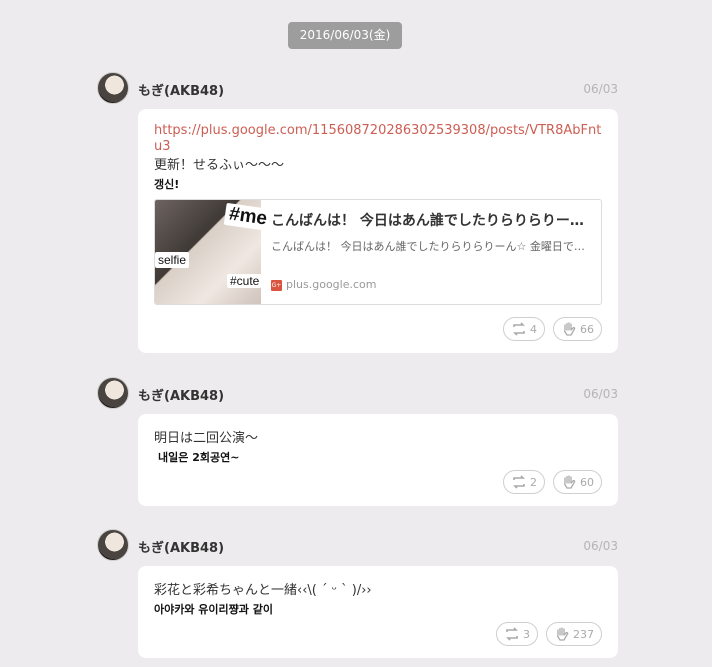  What do you see at coordinates (345, 35) in the screenshot?
I see `date-badge: 2016/06/03(金)` at bounding box center [345, 35].